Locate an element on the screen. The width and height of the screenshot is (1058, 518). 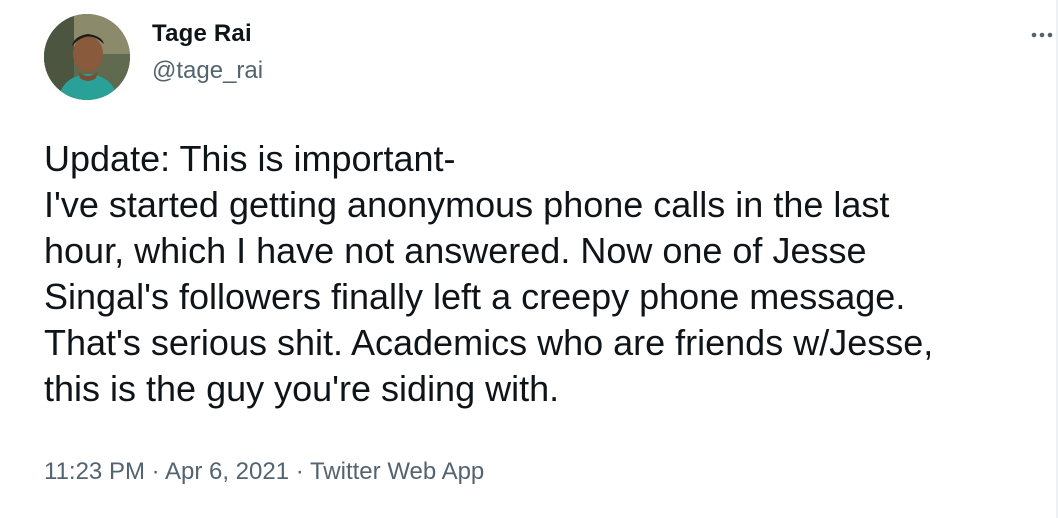
tweet-metadata: 11:23 PM · Apr 6, 2021 · Twitter Web App is located at coordinates (264, 472).